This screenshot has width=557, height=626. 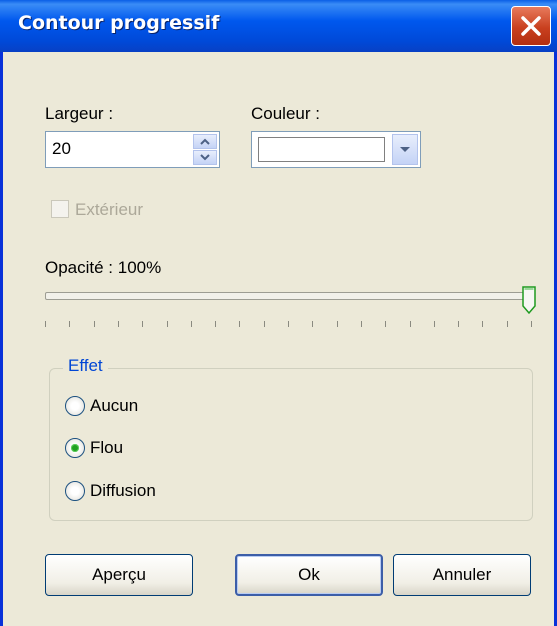 I want to click on ok-button: Ok, so click(x=309, y=575).